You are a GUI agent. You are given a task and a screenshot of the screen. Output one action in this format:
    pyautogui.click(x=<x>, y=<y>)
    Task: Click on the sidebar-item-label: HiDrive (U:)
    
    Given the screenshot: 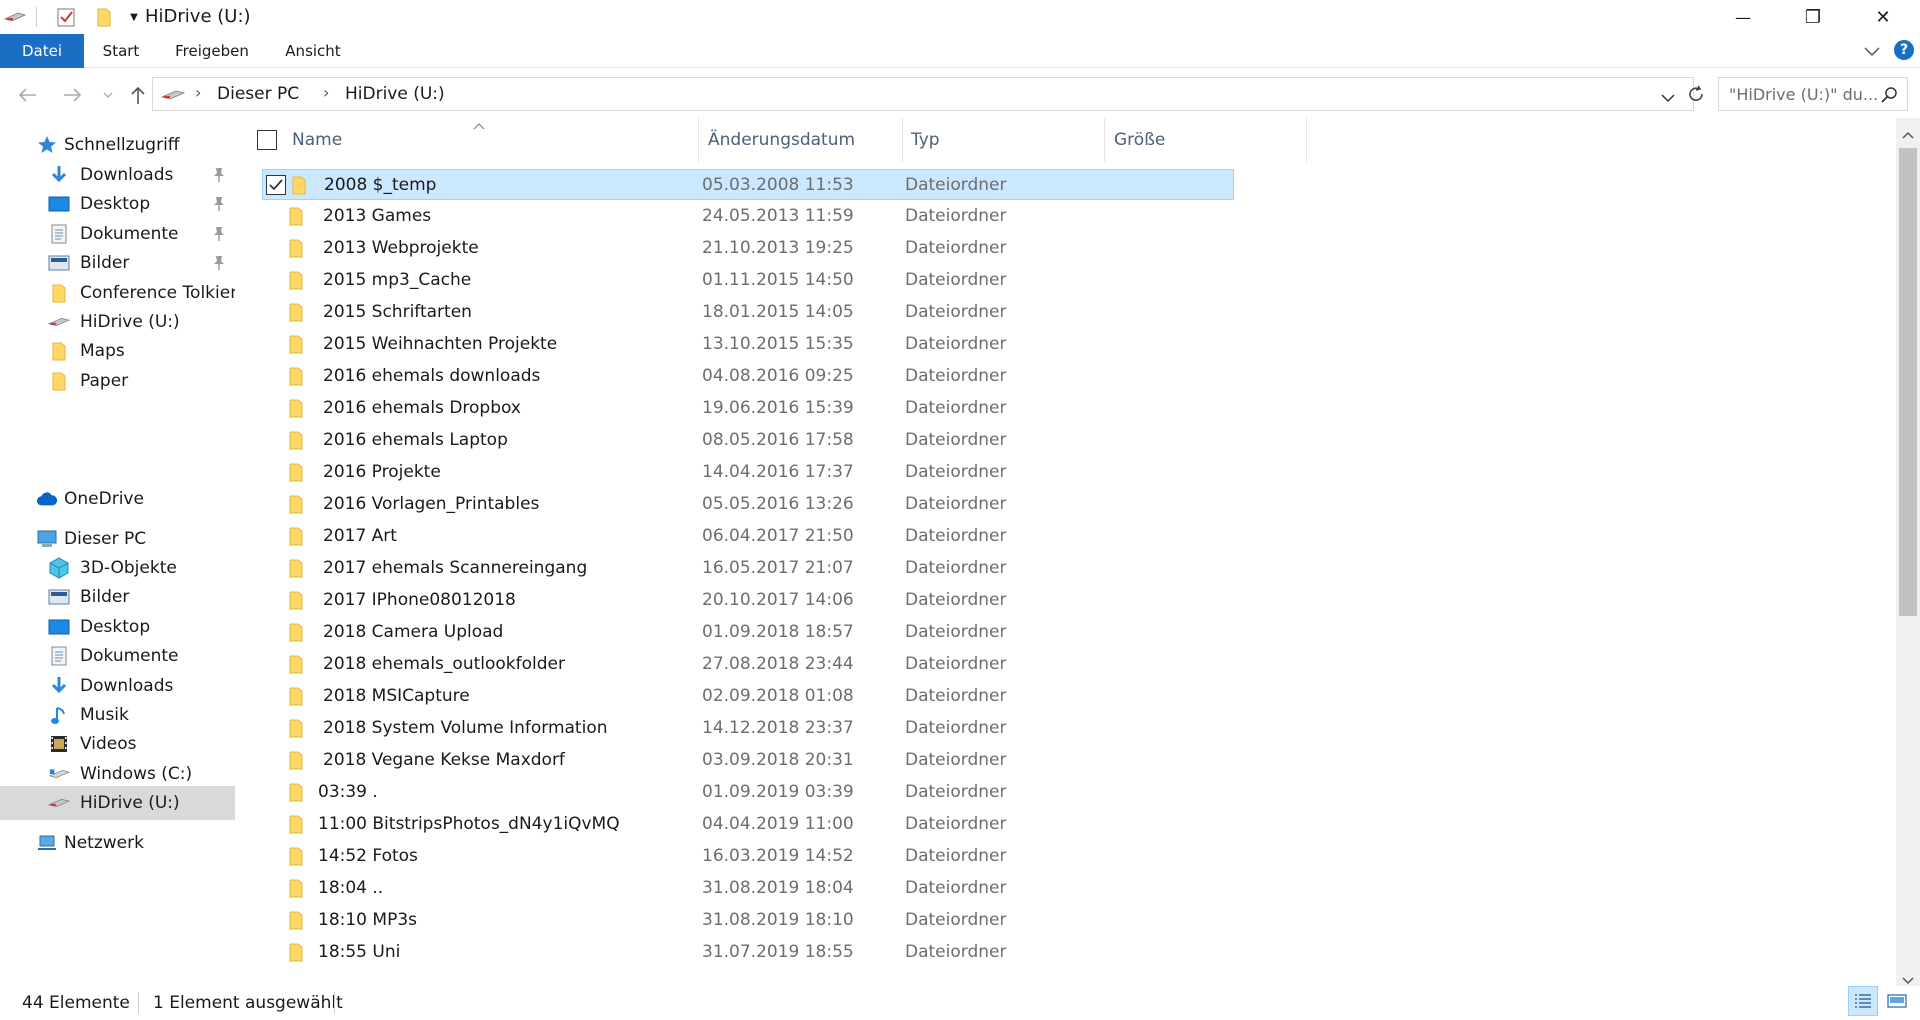 What is the action you would take?
    pyautogui.click(x=130, y=803)
    